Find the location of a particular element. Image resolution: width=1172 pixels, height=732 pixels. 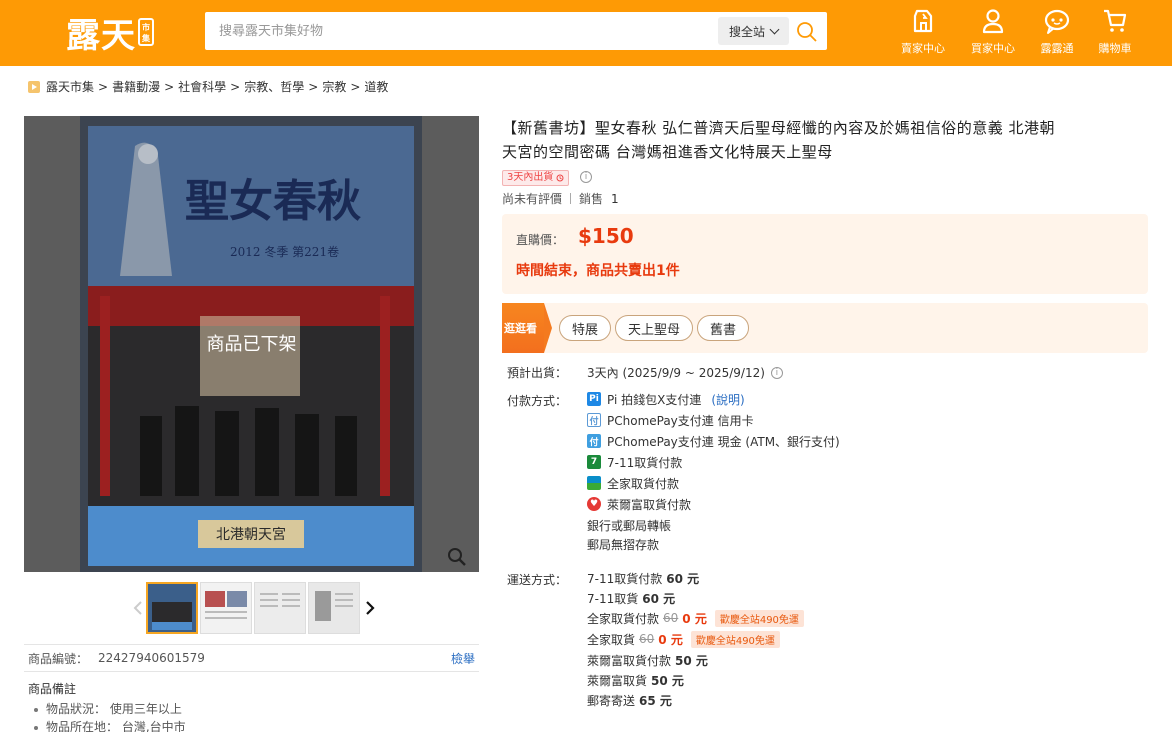

familymart-icon is located at coordinates (594, 483).